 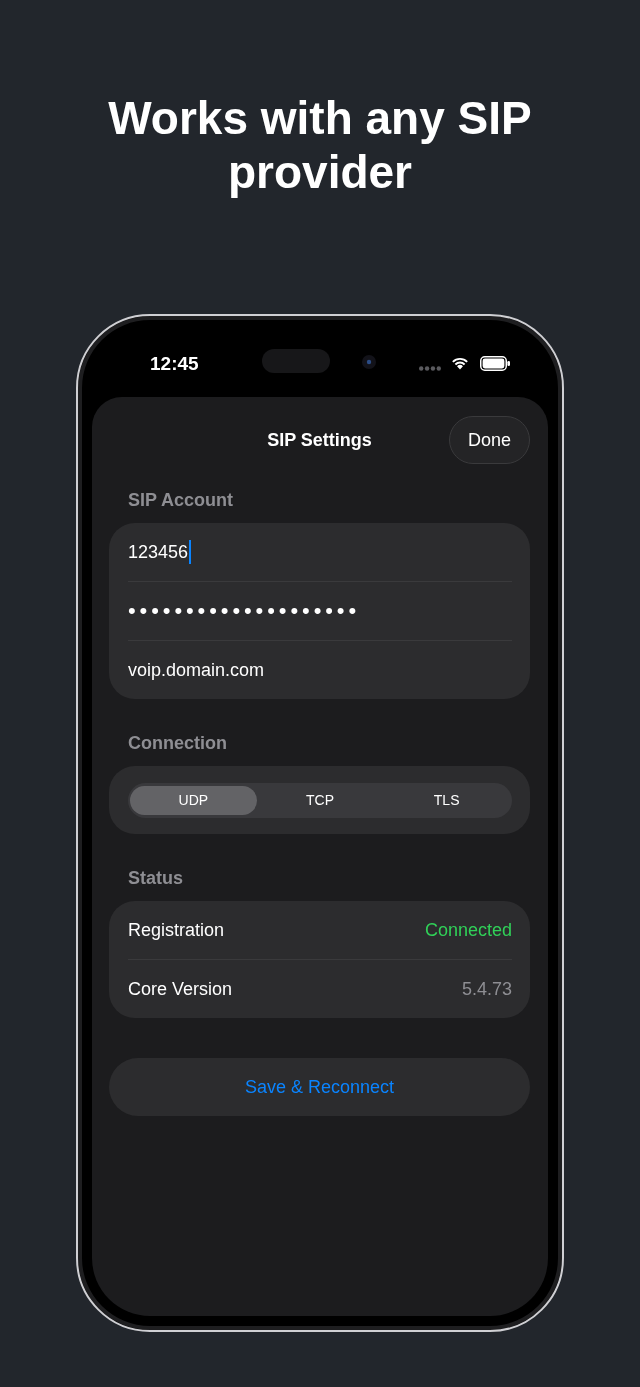 What do you see at coordinates (177, 743) in the screenshot?
I see `section-header: Connection` at bounding box center [177, 743].